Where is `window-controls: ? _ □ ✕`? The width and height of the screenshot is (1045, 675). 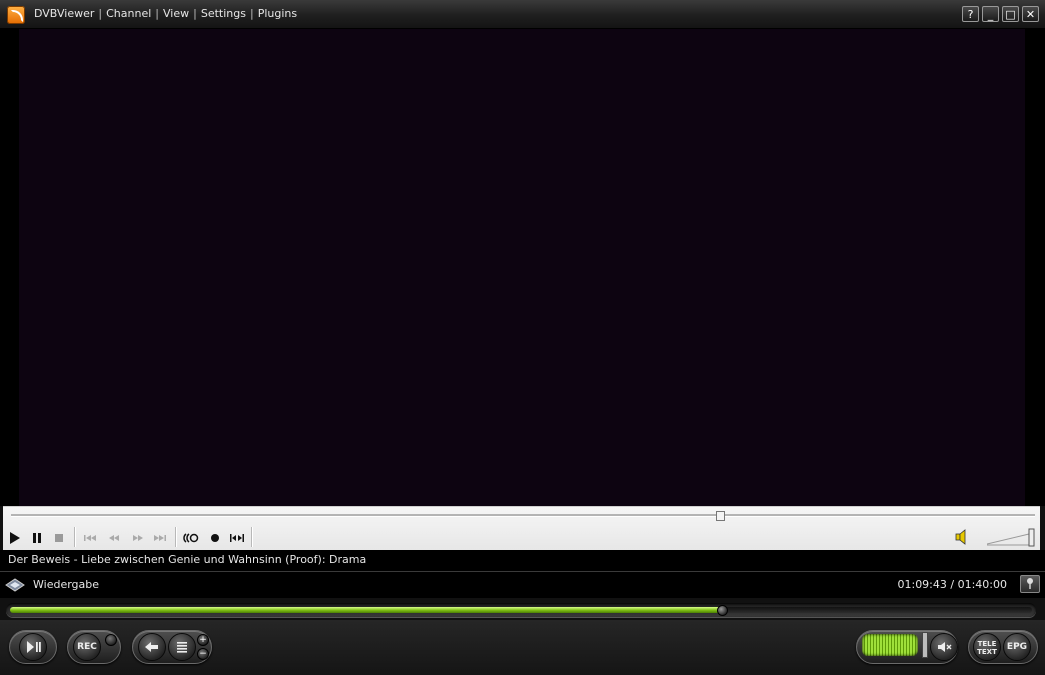 window-controls: ? _ □ ✕ is located at coordinates (1000, 14).